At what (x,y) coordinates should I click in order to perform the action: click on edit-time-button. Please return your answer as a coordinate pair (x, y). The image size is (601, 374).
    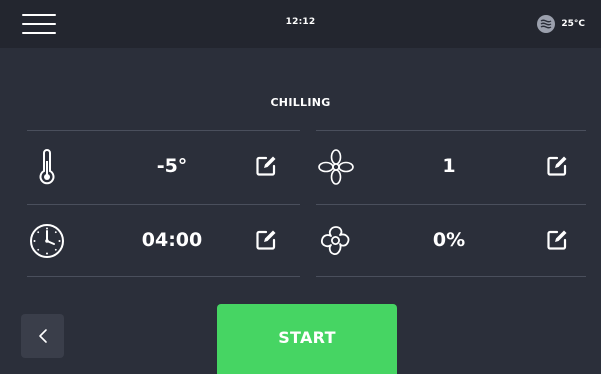
    Looking at the image, I should click on (268, 242).